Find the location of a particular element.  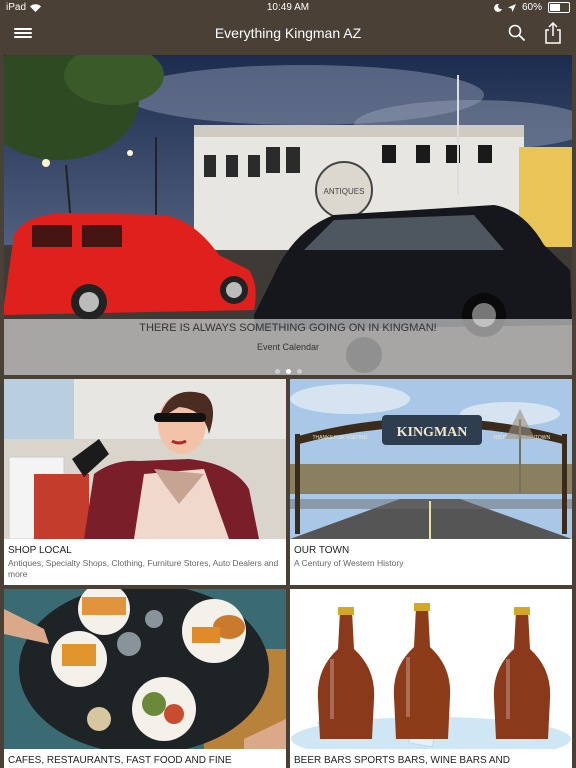

tile-title: BEER BARS SPORTS BARS, WINE BARS AND is located at coordinates (402, 760).